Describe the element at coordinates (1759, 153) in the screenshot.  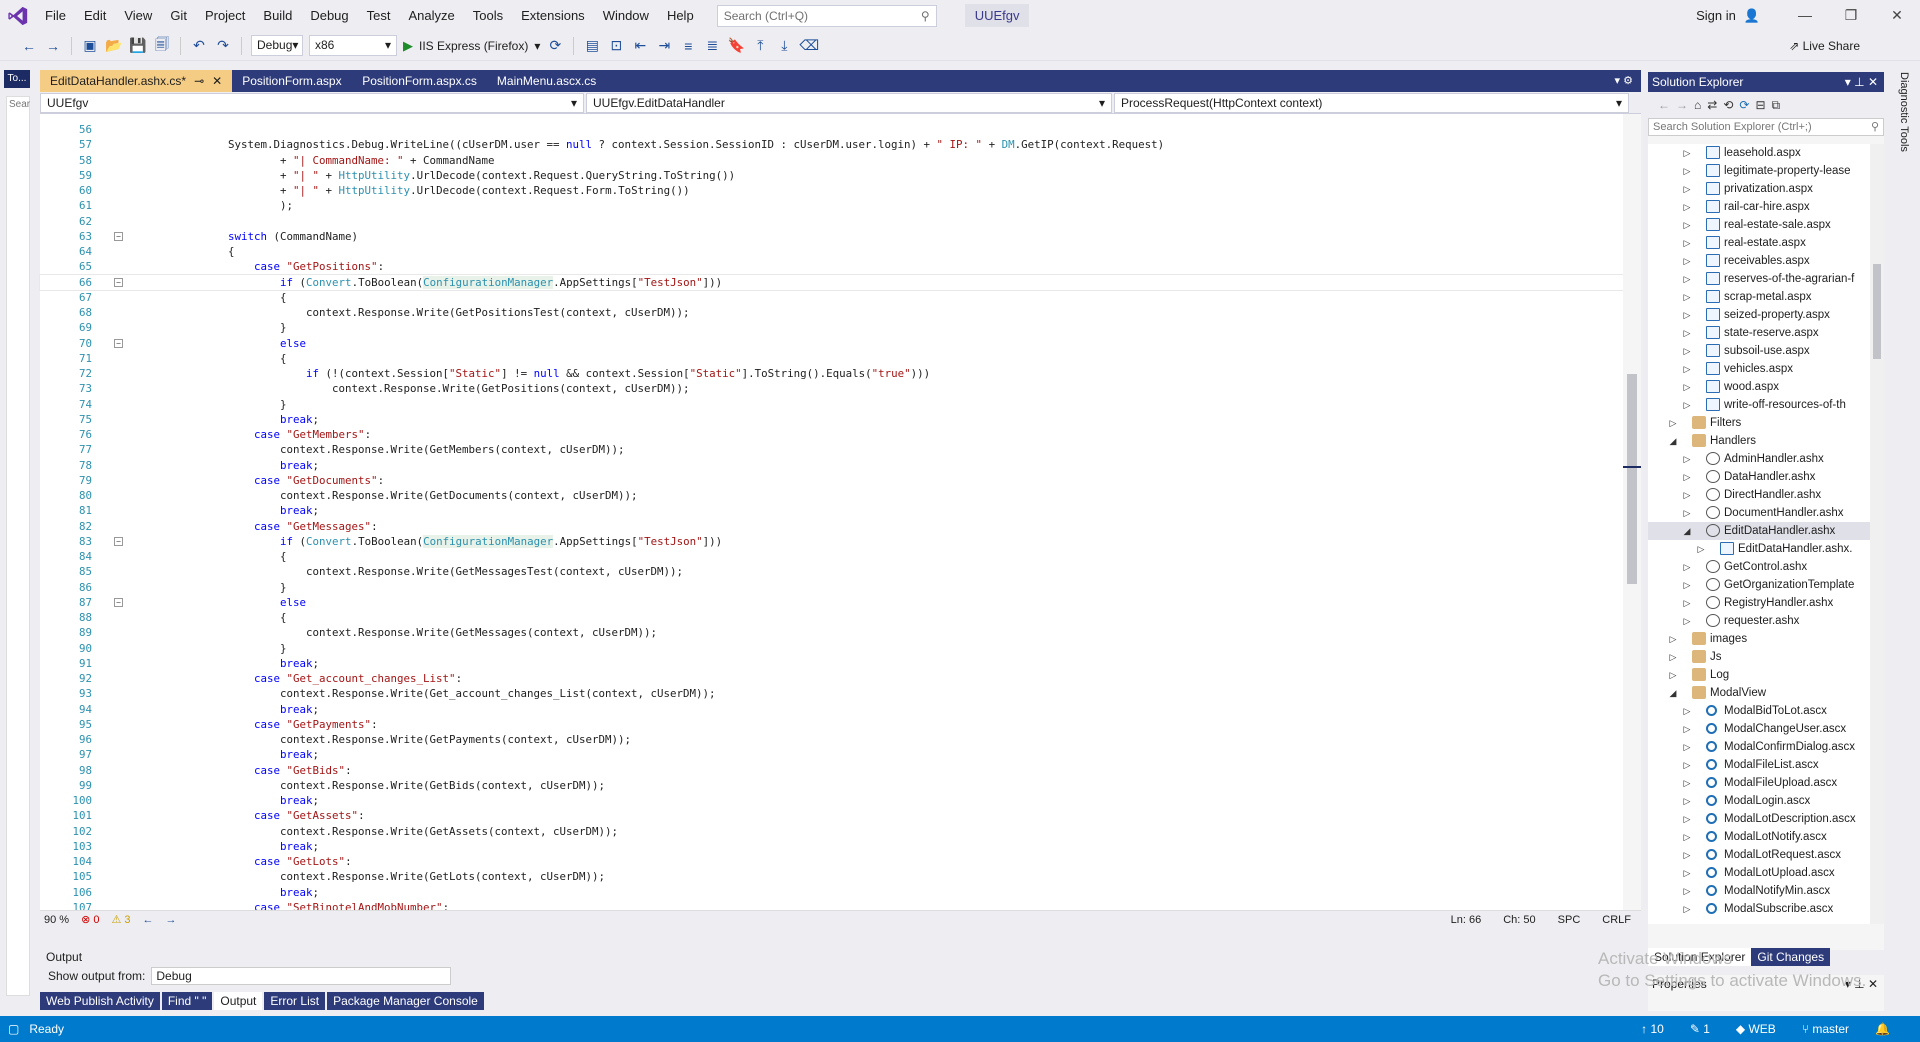
I see `tree-item: ▷ leasehold.aspx` at that location.